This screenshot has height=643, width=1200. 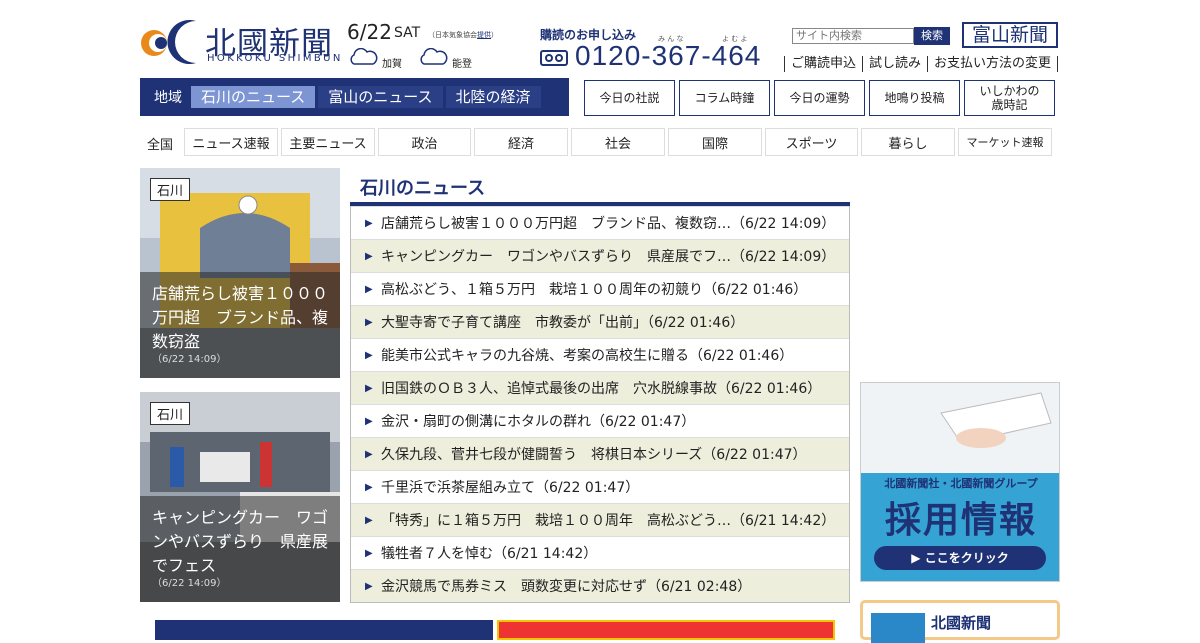 What do you see at coordinates (908, 142) in the screenshot?
I see `category-living: 暮らし` at bounding box center [908, 142].